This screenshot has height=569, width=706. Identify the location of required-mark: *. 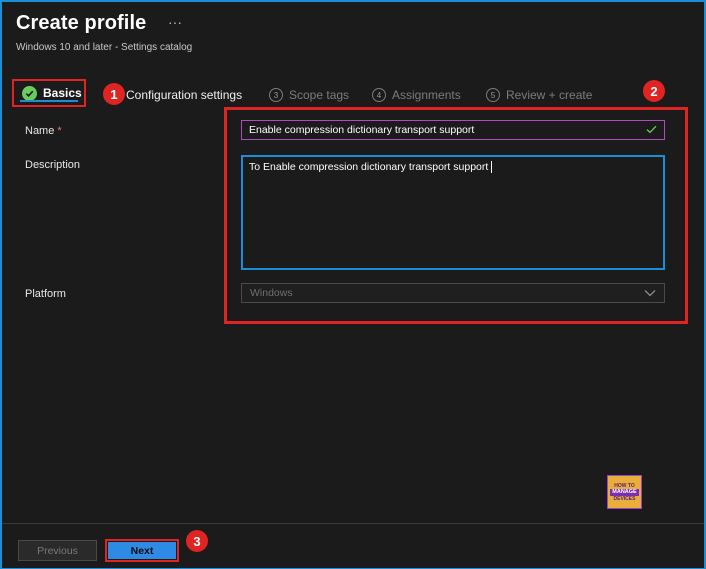
(59, 131).